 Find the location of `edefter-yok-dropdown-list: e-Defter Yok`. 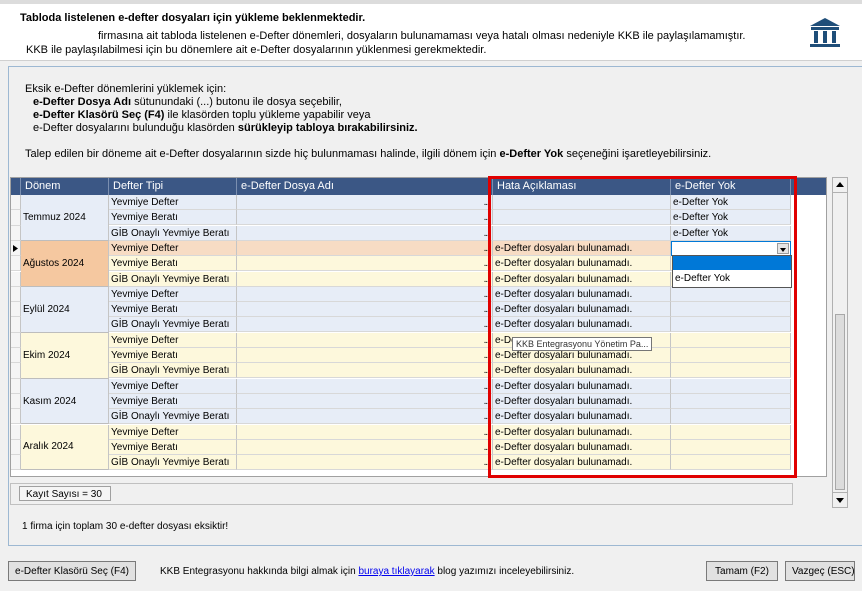

edefter-yok-dropdown-list: e-Defter Yok is located at coordinates (732, 271).